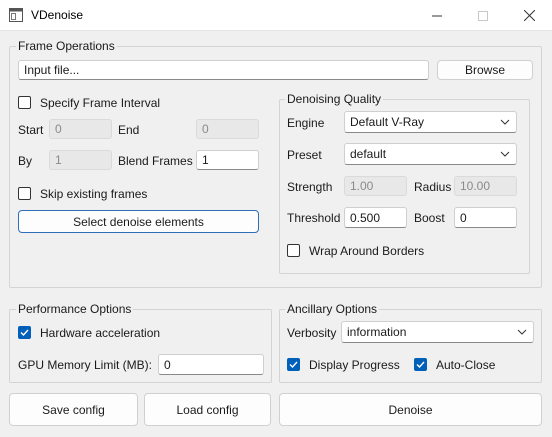 Image resolution: width=552 pixels, height=437 pixels. I want to click on engine-value: Default V-Ray, so click(387, 122).